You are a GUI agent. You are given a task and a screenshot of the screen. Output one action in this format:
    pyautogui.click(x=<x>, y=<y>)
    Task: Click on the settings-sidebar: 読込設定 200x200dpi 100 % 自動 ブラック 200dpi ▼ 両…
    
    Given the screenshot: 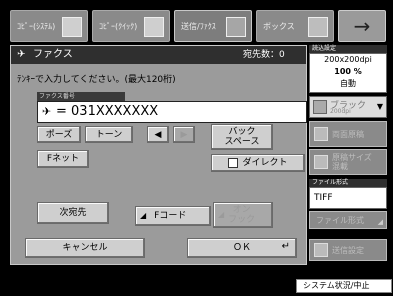 What is the action you would take?
    pyautogui.click(x=348, y=155)
    